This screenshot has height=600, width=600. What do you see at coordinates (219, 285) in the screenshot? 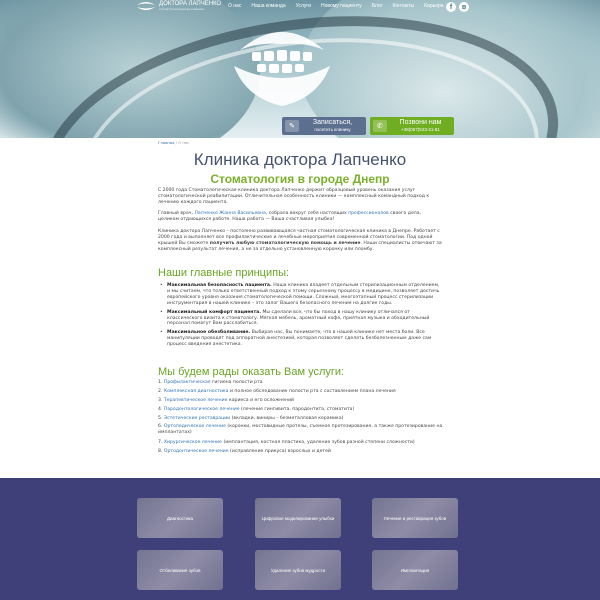
I see `principle-title: Максимальная безопасность пациента.` at bounding box center [219, 285].